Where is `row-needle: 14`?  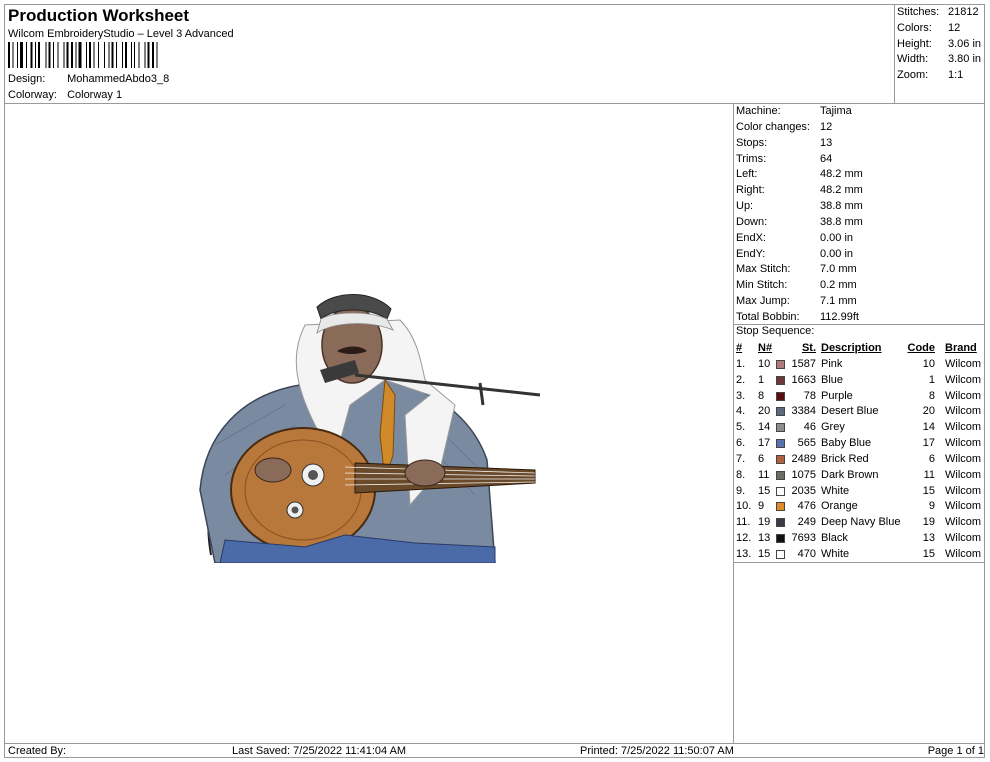 row-needle: 14 is located at coordinates (764, 427).